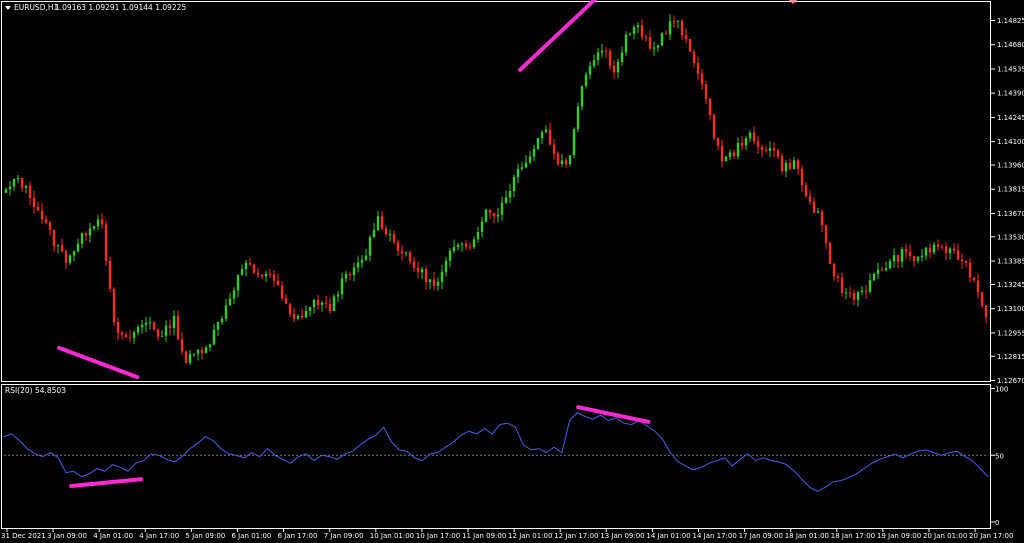 The image size is (1024, 543). Describe the element at coordinates (991, 536) in the screenshot. I see `time-tick-label: 20 Jan 17:00` at that location.